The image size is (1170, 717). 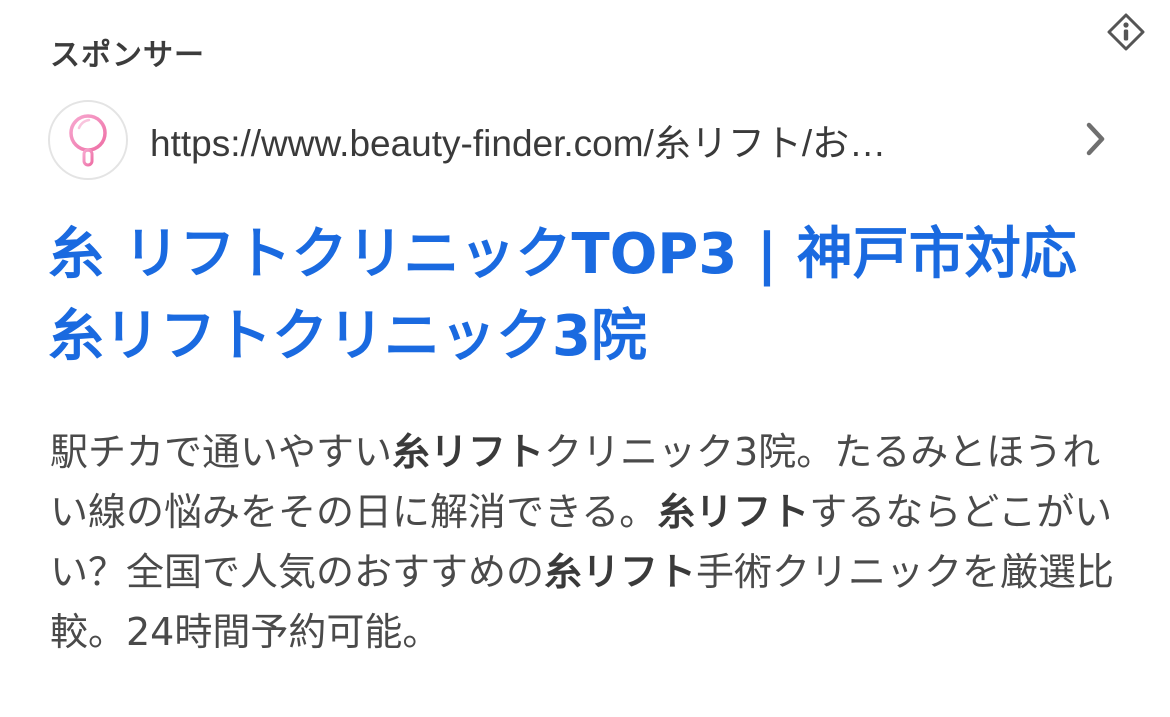 I want to click on advertiser-favicon, so click(x=88, y=140).